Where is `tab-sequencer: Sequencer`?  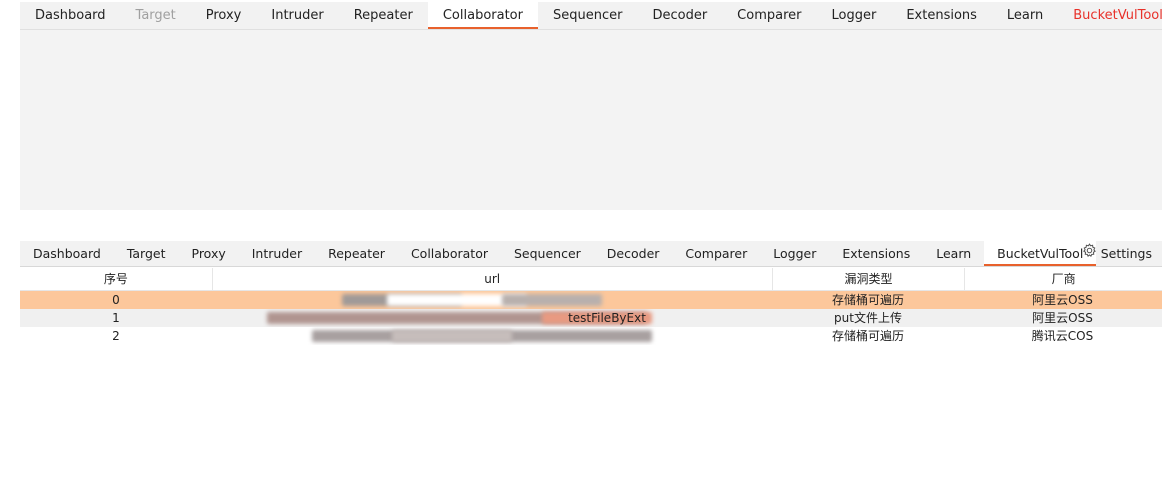 tab-sequencer: Sequencer is located at coordinates (547, 253).